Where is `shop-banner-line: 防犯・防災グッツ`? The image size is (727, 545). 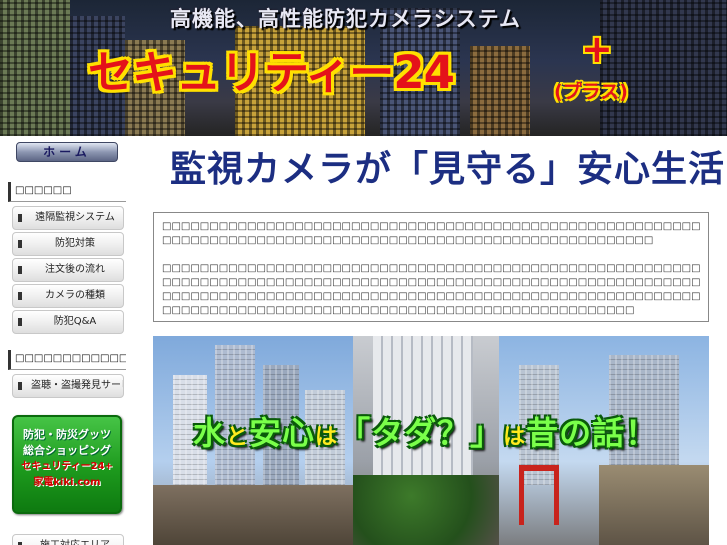
shop-banner-line: 防犯・防災グッツ is located at coordinates (67, 434).